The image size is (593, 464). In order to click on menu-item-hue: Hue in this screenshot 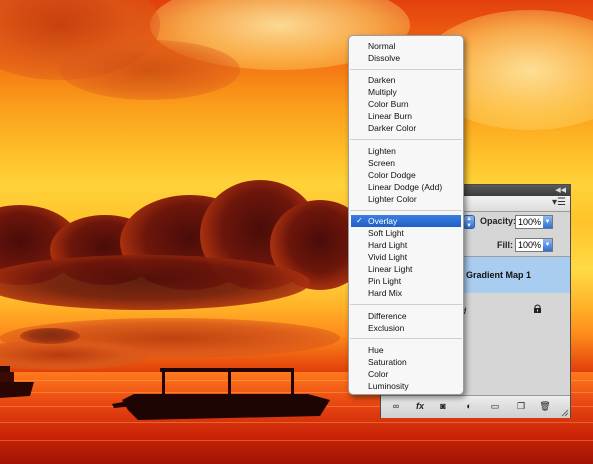, I will do `click(406, 350)`.